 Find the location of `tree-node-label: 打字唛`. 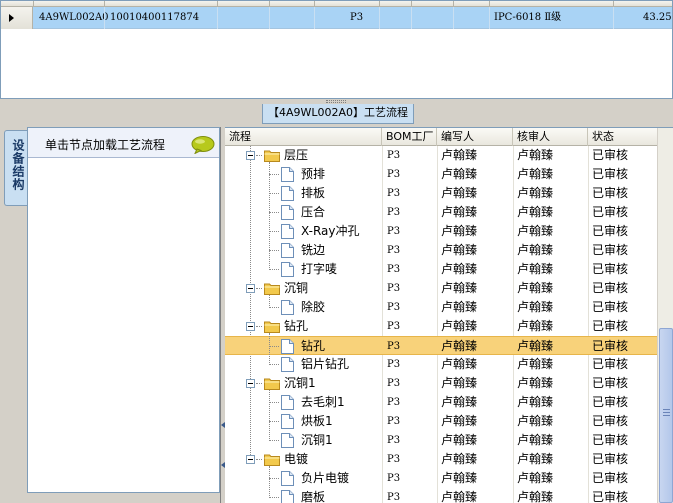

tree-node-label: 打字唛 is located at coordinates (319, 269).